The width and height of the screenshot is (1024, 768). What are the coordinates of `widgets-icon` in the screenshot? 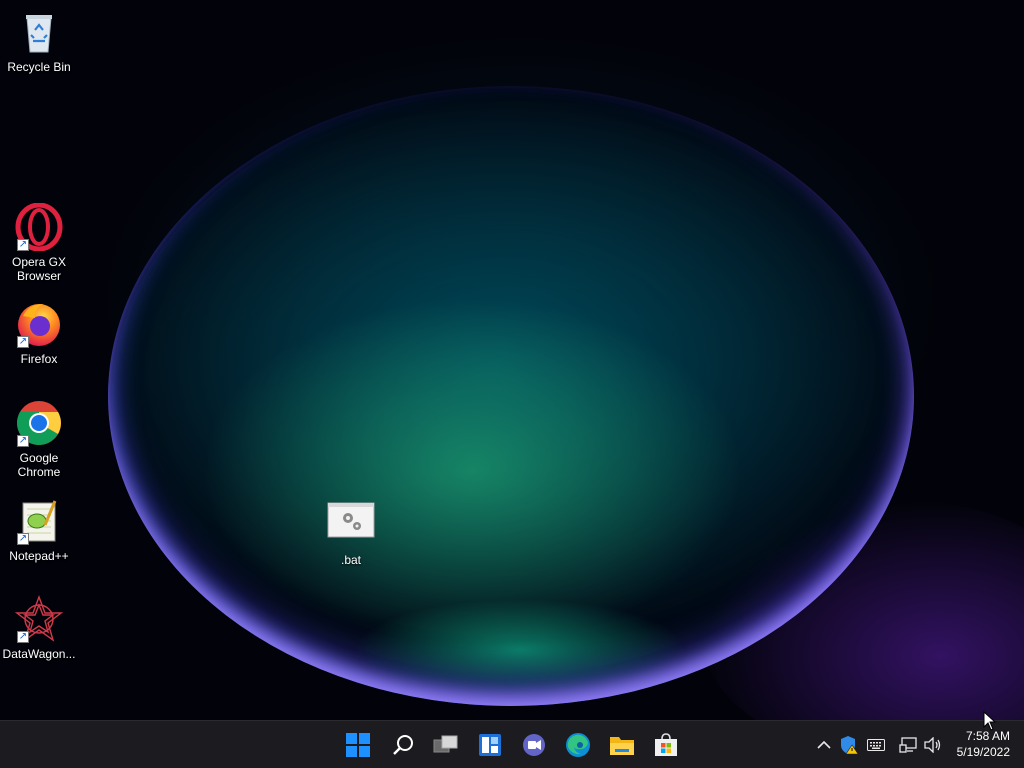 It's located at (490, 745).